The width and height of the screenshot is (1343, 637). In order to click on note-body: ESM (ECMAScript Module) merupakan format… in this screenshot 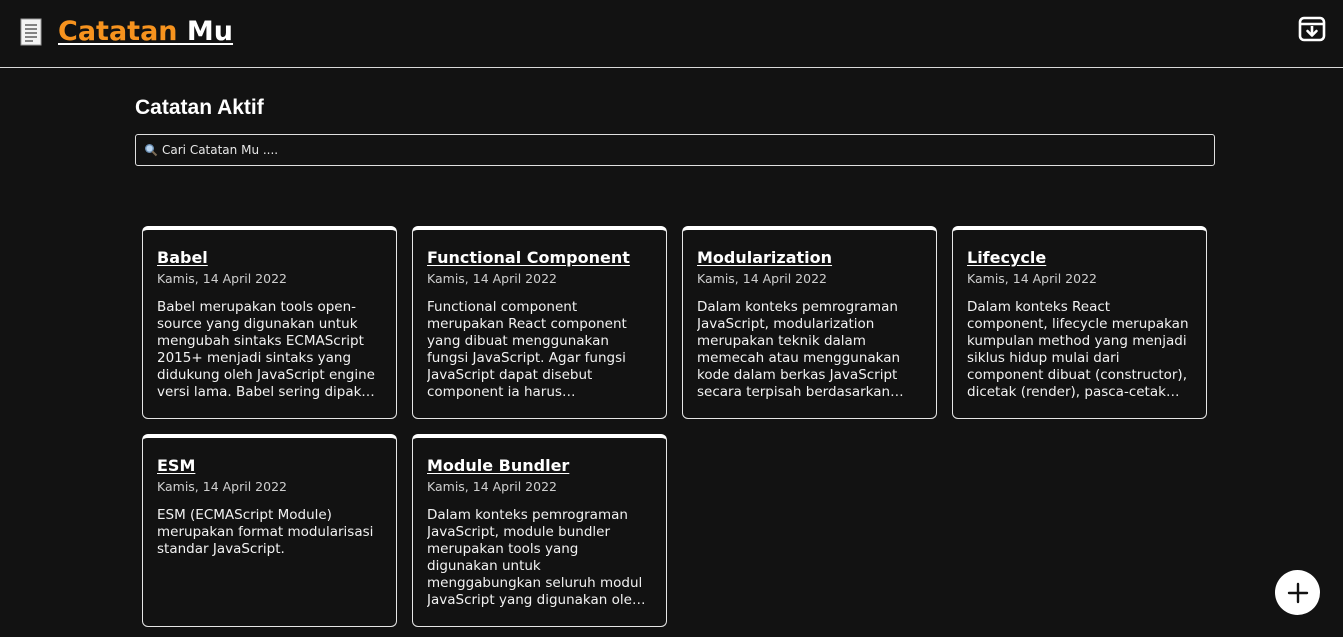, I will do `click(265, 532)`.